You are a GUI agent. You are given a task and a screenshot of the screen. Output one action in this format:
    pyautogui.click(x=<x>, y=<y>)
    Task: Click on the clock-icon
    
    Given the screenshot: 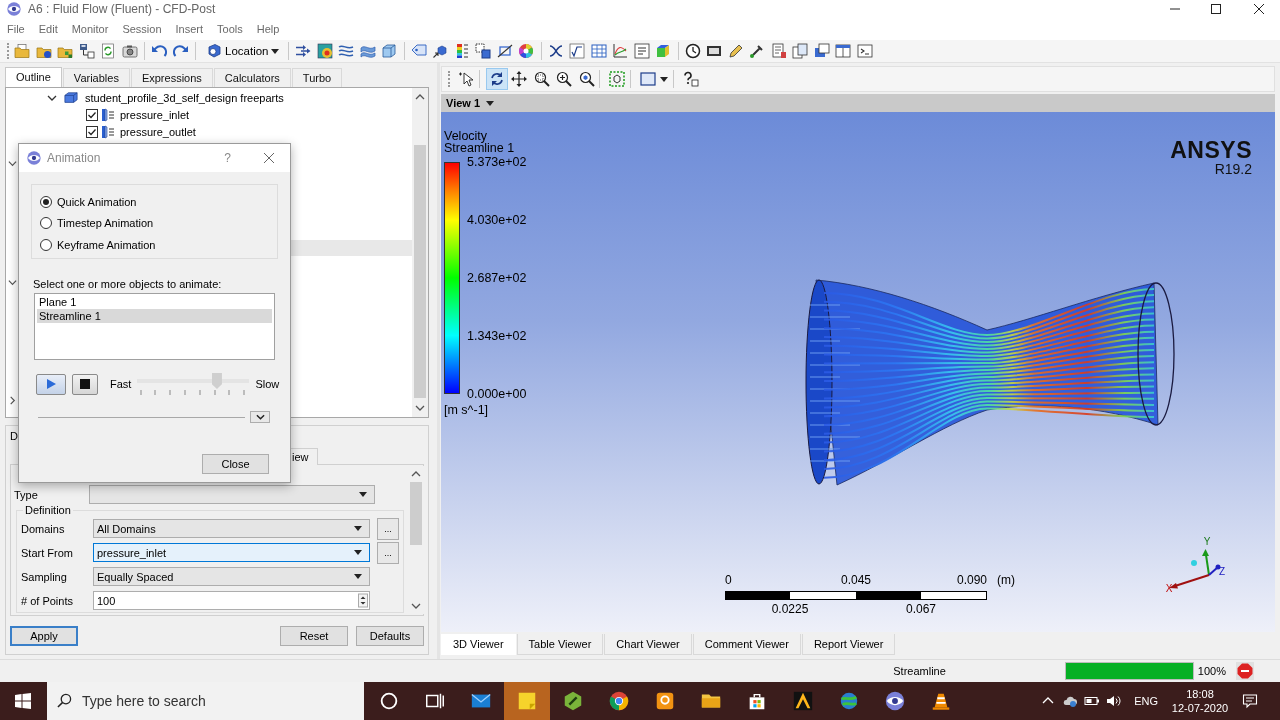 What is the action you would take?
    pyautogui.click(x=693, y=51)
    